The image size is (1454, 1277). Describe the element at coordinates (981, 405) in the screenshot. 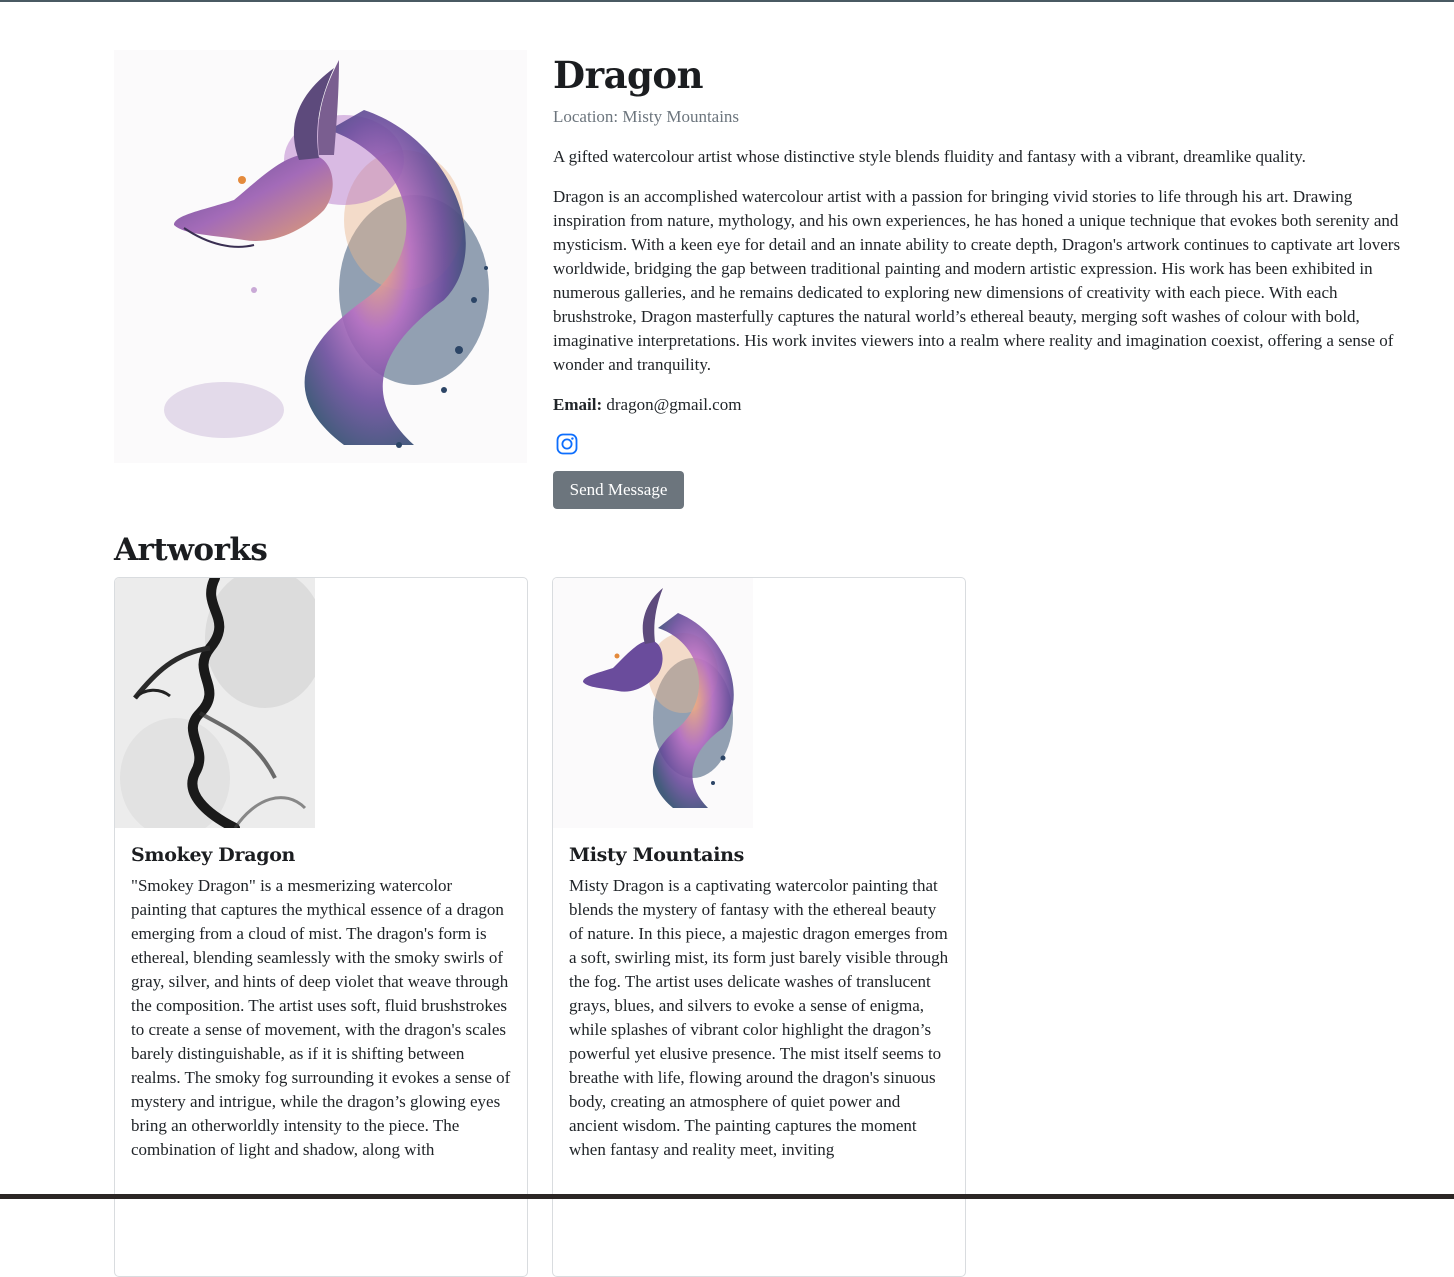

I see `artist-email-line: Email: dragon@gmail.com` at that location.